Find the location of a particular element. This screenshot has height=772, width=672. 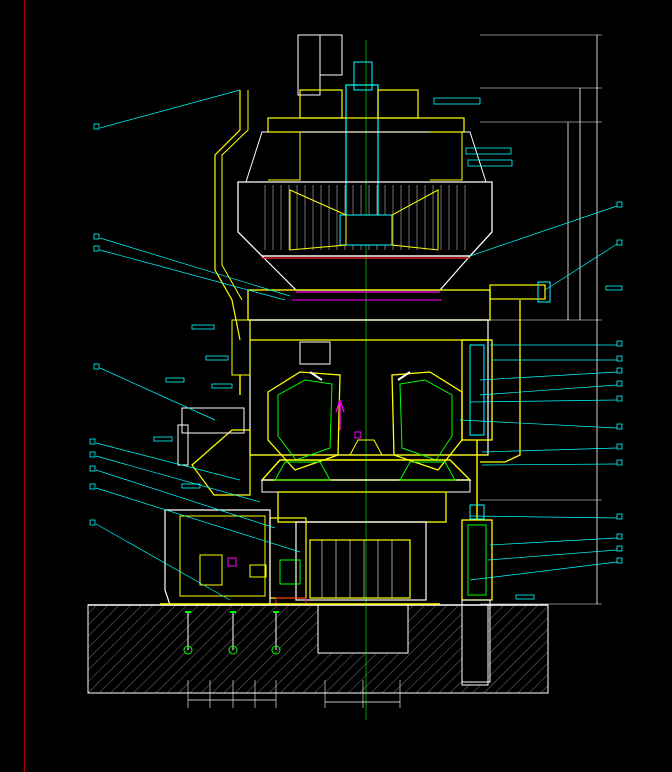

grinding-segment-right is located at coordinates (427, 471).